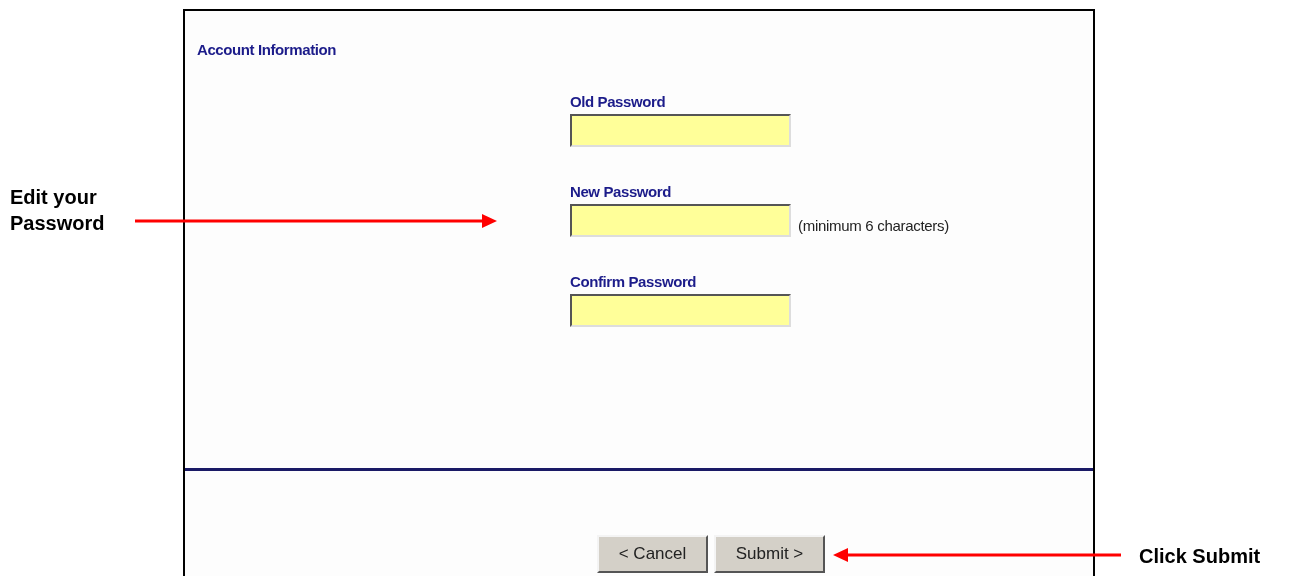 The height and width of the screenshot is (576, 1303). What do you see at coordinates (621, 191) in the screenshot?
I see `field-label: New Password` at bounding box center [621, 191].